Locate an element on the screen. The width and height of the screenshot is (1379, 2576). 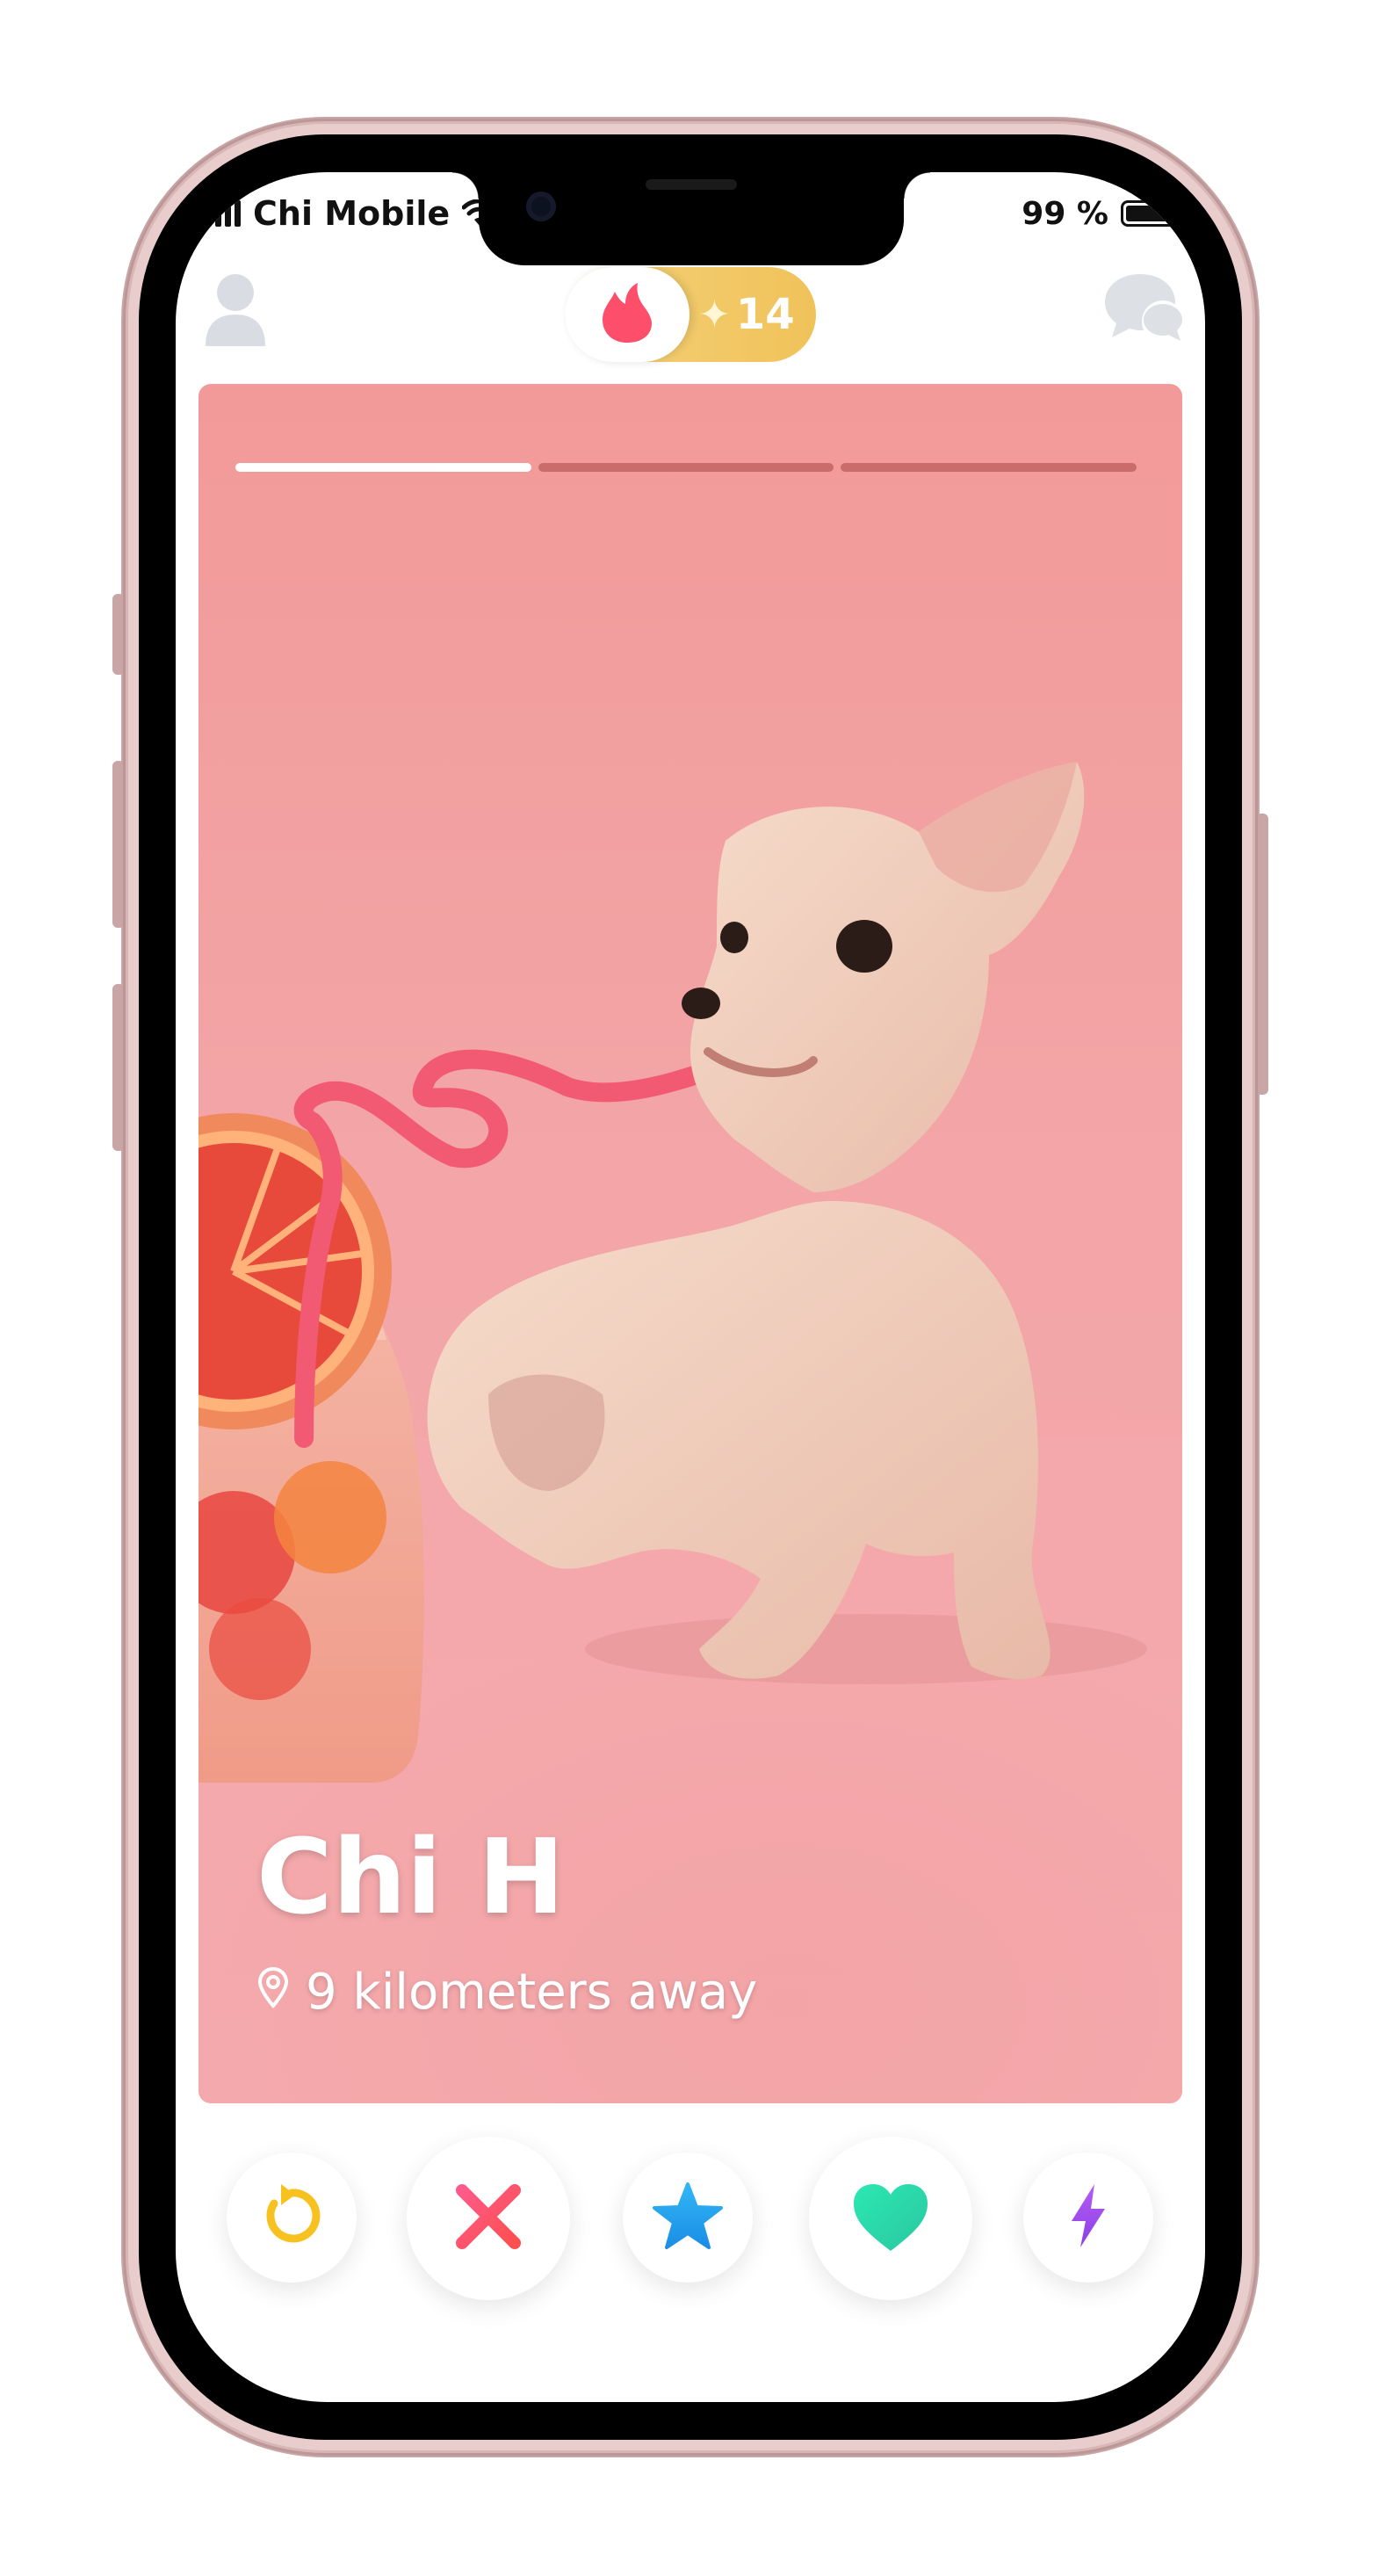
x-icon is located at coordinates (488, 2218).